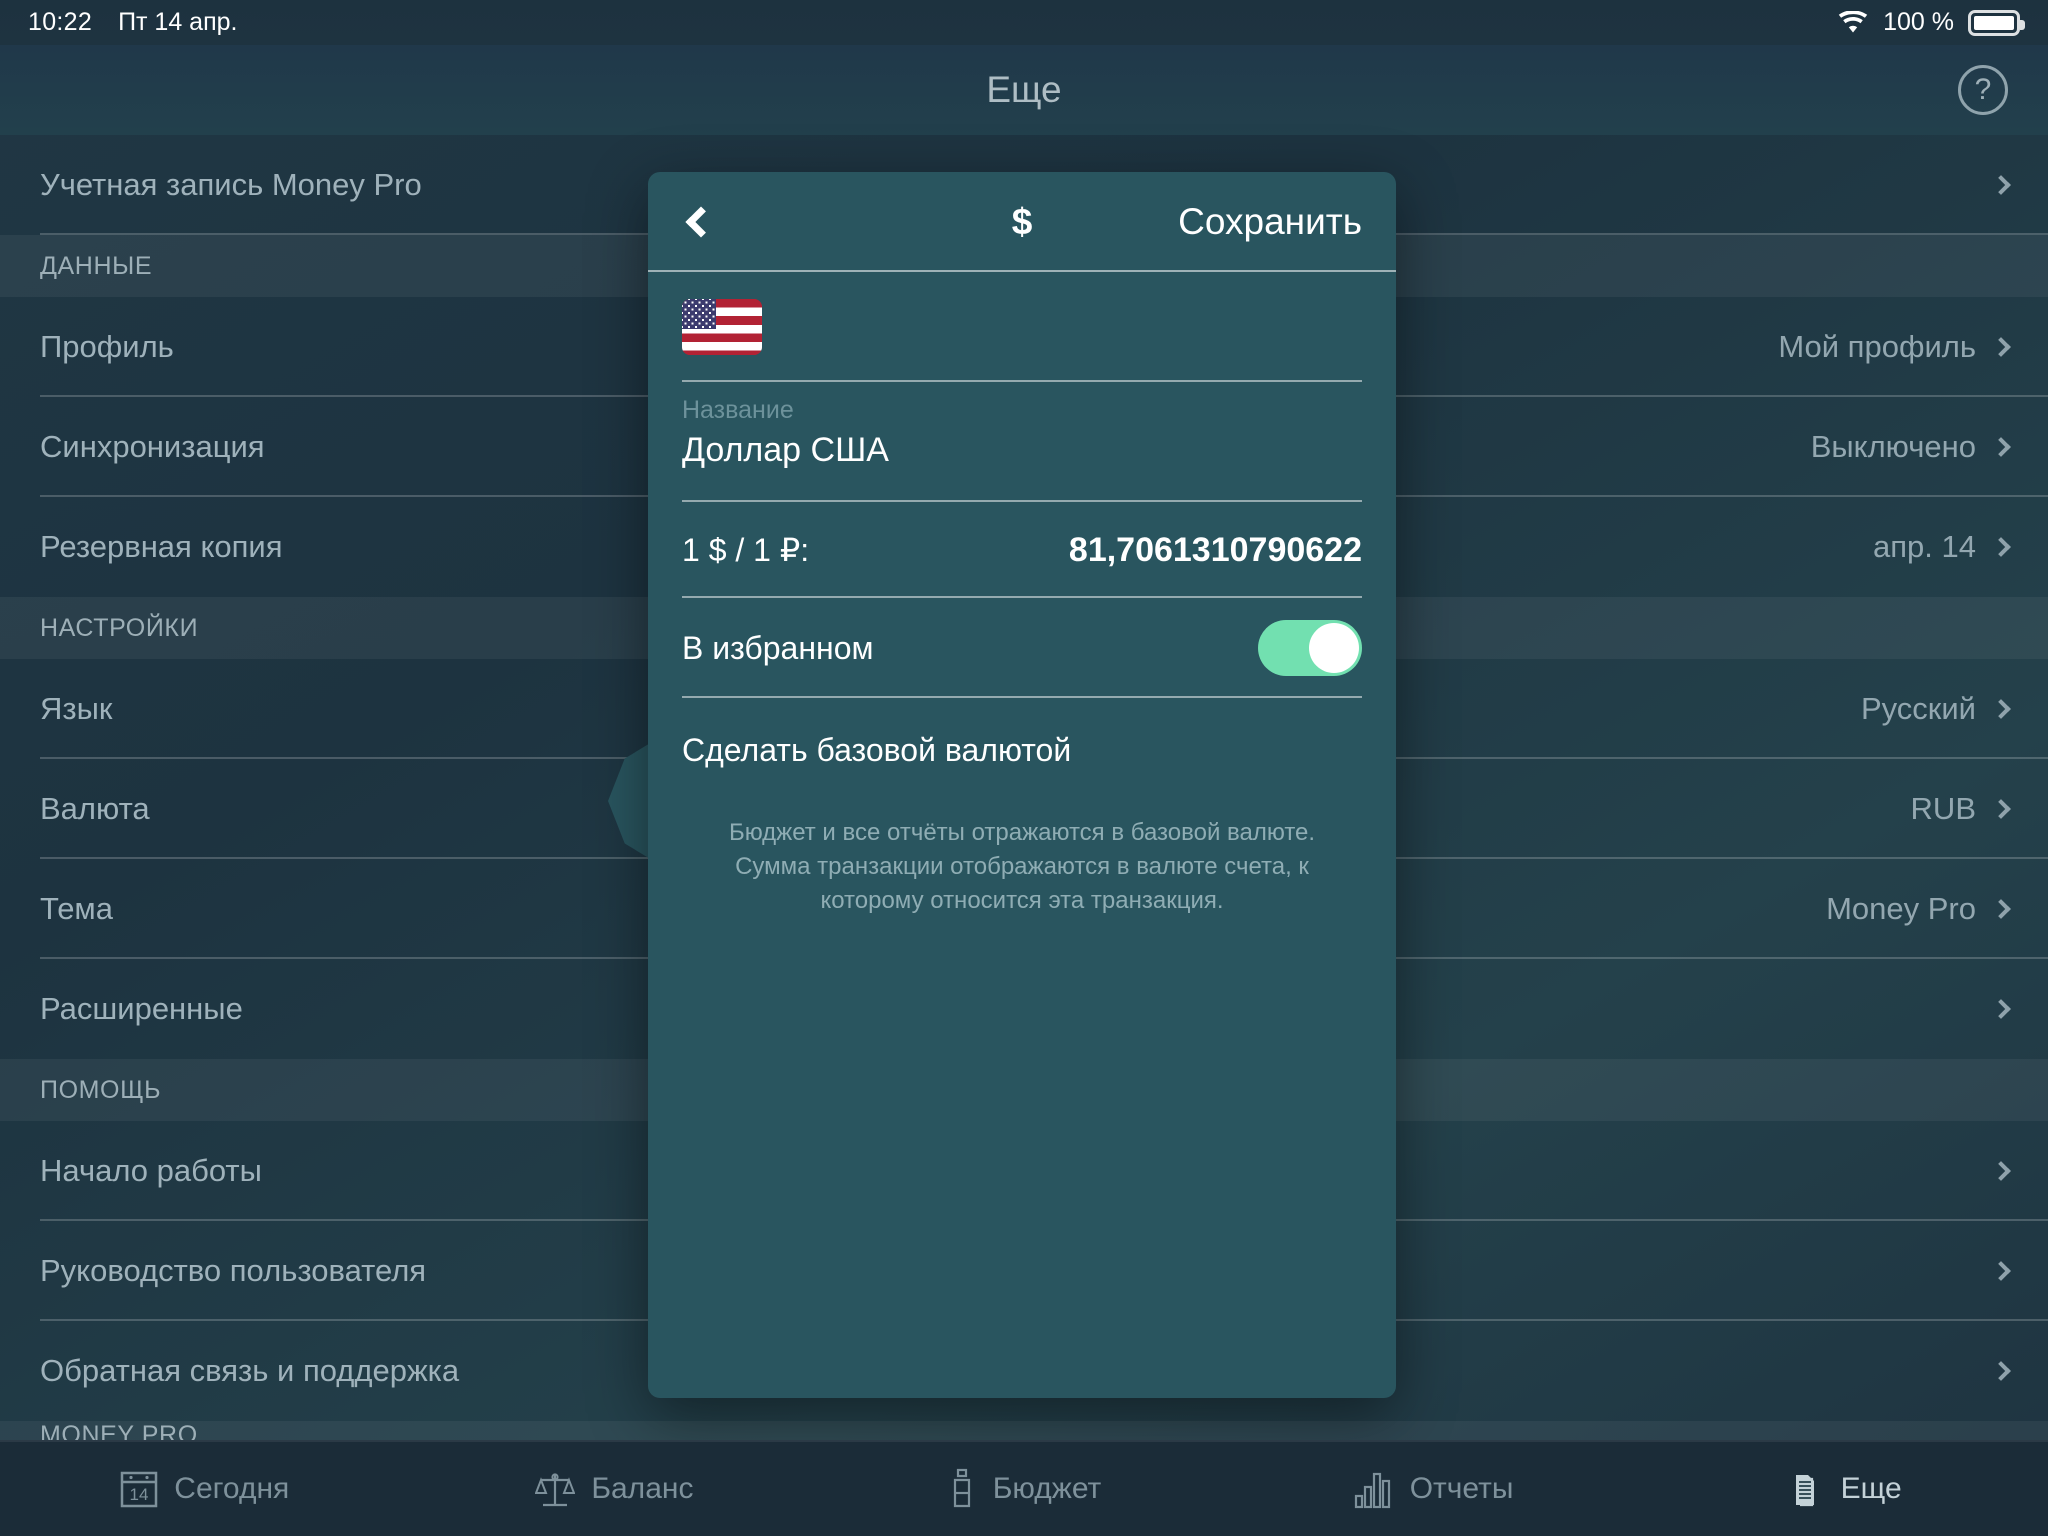 The height and width of the screenshot is (1536, 2048). Describe the element at coordinates (1022, 222) in the screenshot. I see `popover-header: $ Сохранить` at that location.